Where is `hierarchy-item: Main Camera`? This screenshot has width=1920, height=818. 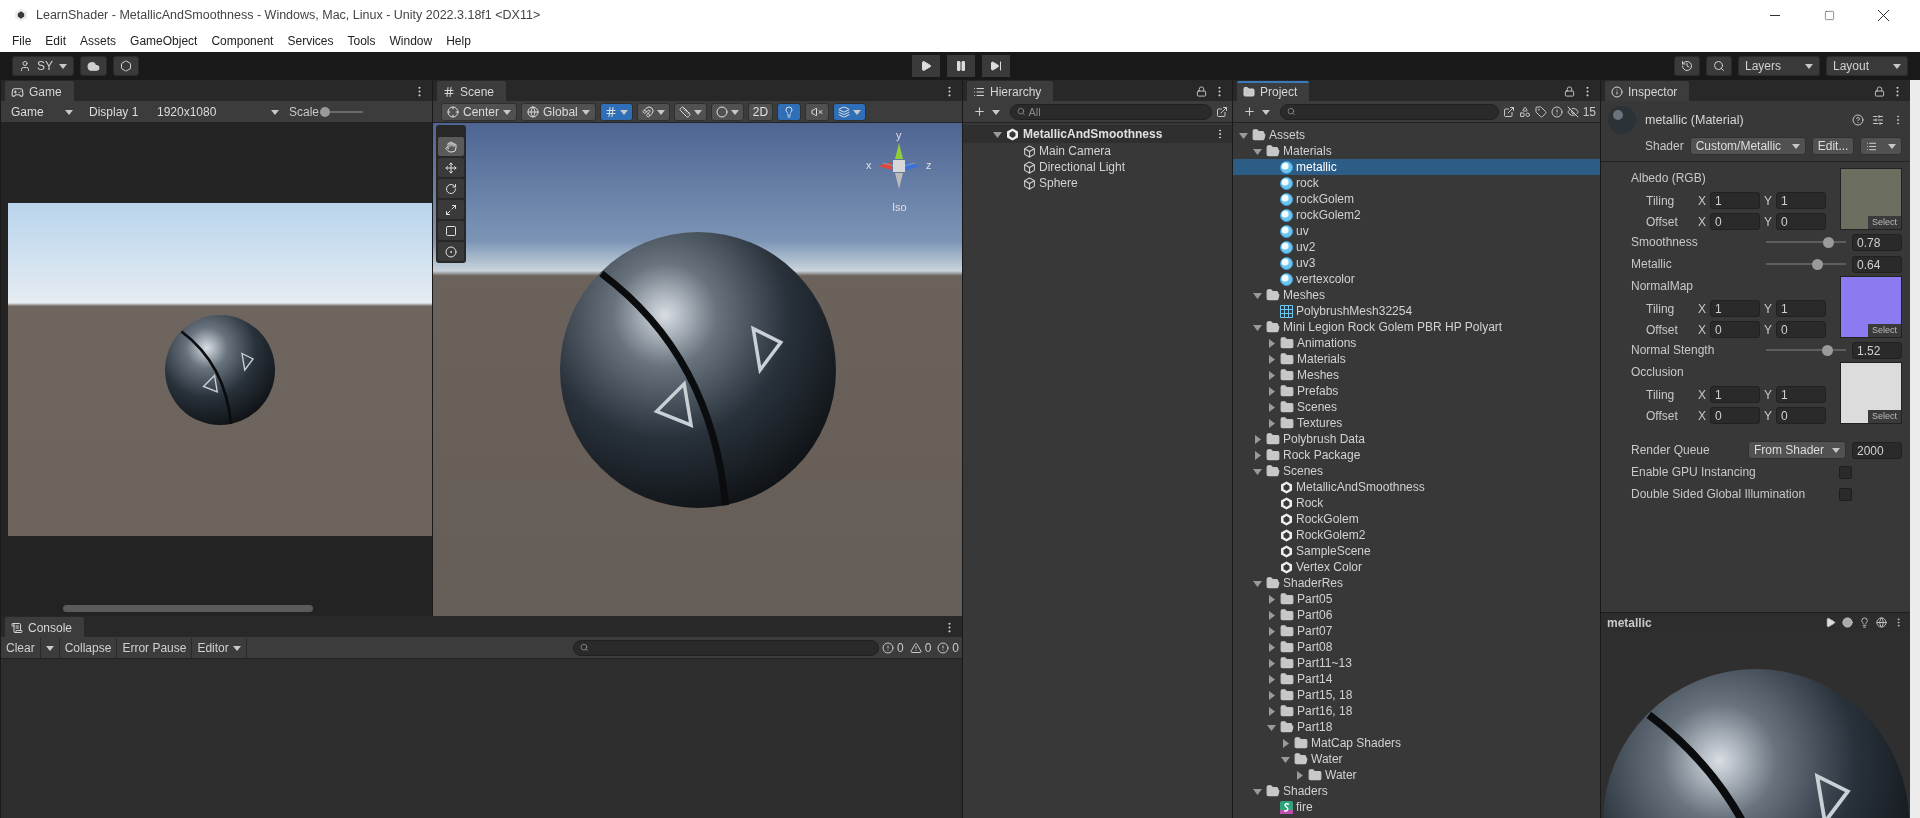 hierarchy-item: Main Camera is located at coordinates (1097, 151).